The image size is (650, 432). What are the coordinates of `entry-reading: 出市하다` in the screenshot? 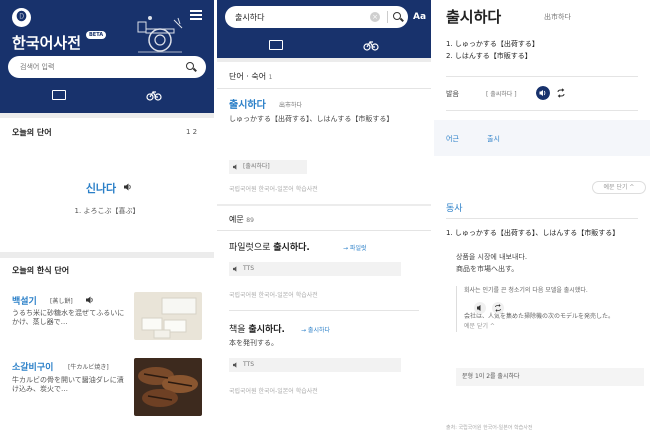 It's located at (291, 105).